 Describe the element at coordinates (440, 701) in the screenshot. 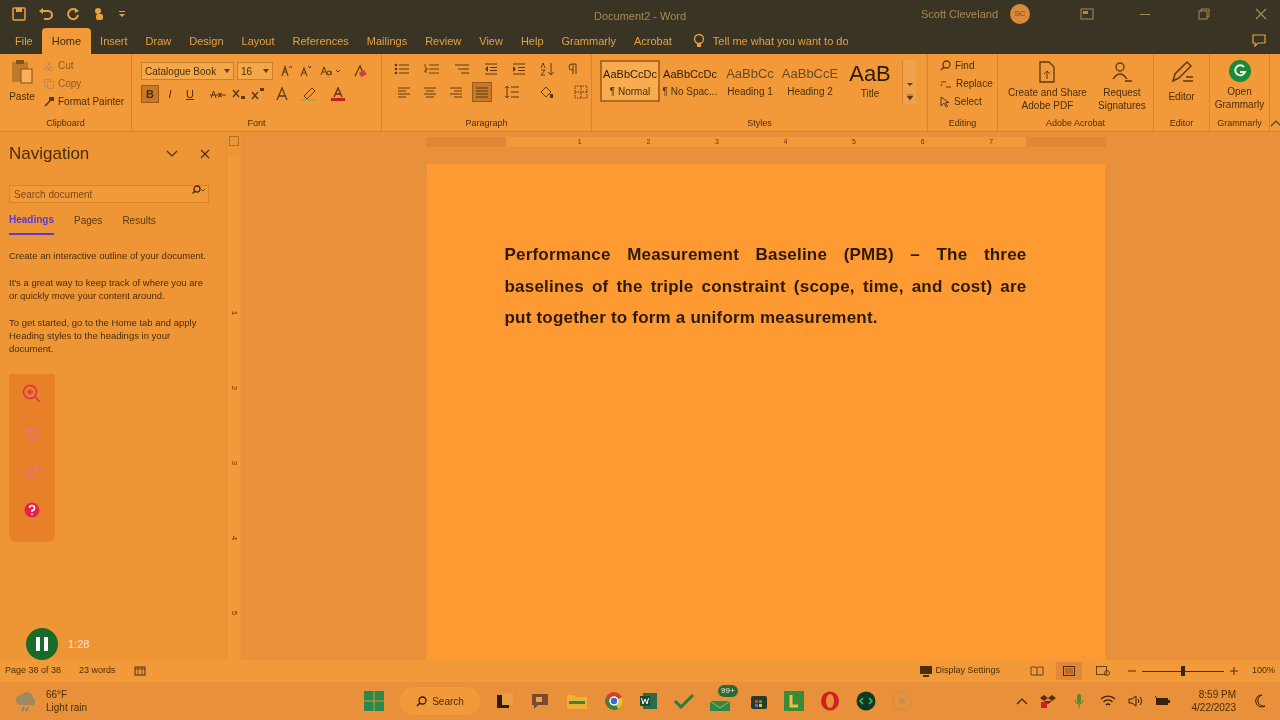

I see `taskbar-search: Search` at that location.